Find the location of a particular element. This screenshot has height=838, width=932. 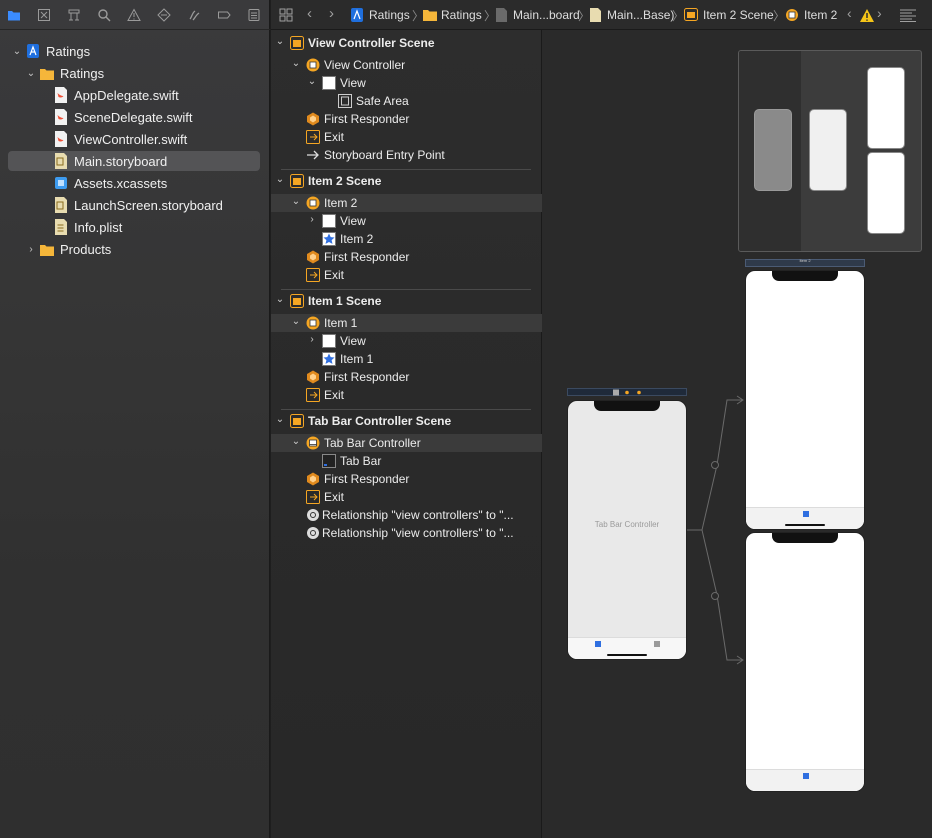

folder-icon is located at coordinates (47, 250).